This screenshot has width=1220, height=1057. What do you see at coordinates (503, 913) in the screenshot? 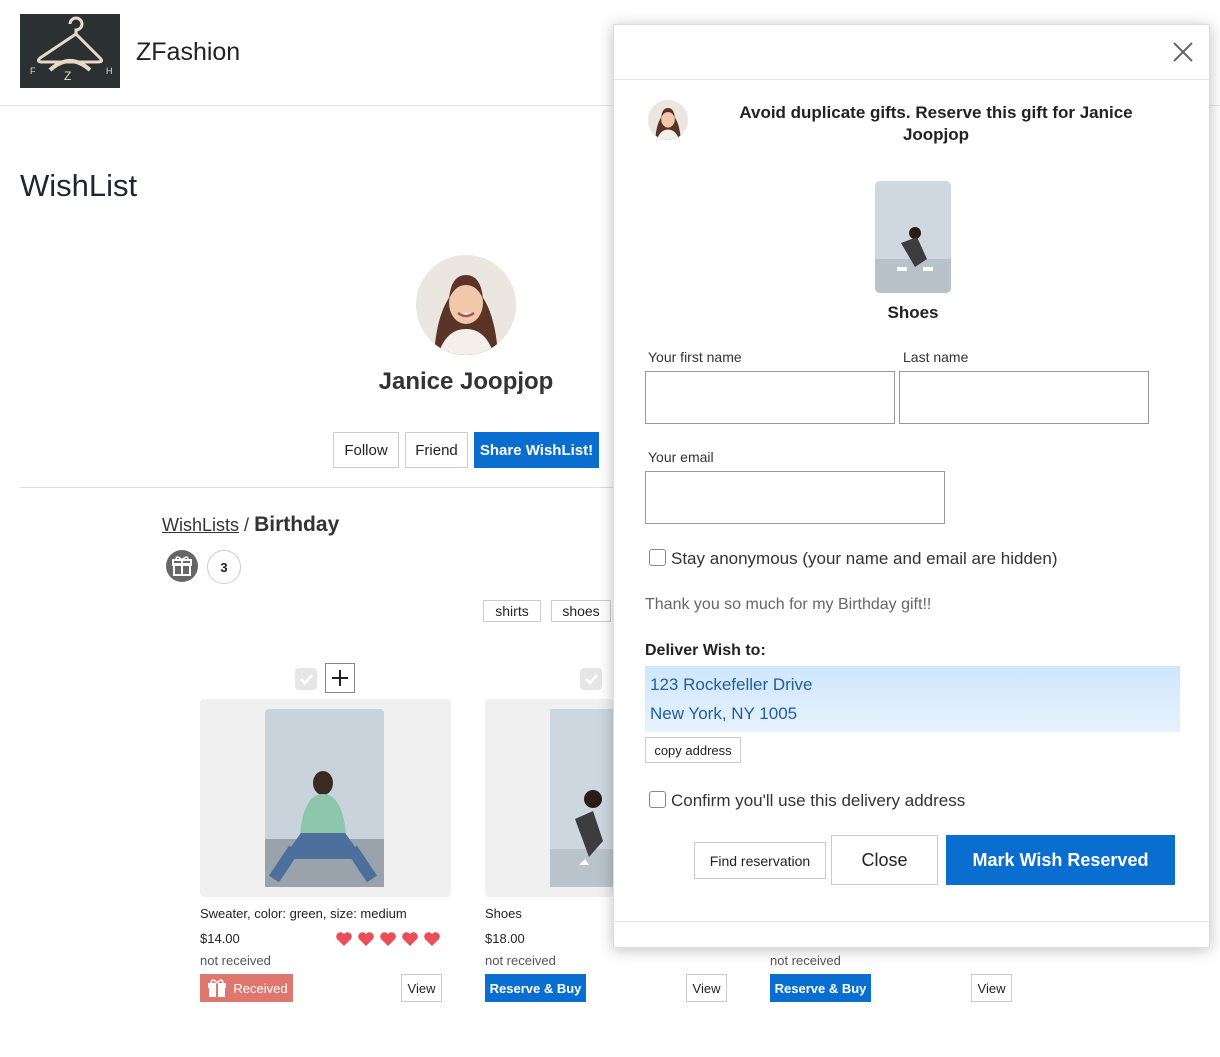
I see `item-2-title: Shoes` at bounding box center [503, 913].